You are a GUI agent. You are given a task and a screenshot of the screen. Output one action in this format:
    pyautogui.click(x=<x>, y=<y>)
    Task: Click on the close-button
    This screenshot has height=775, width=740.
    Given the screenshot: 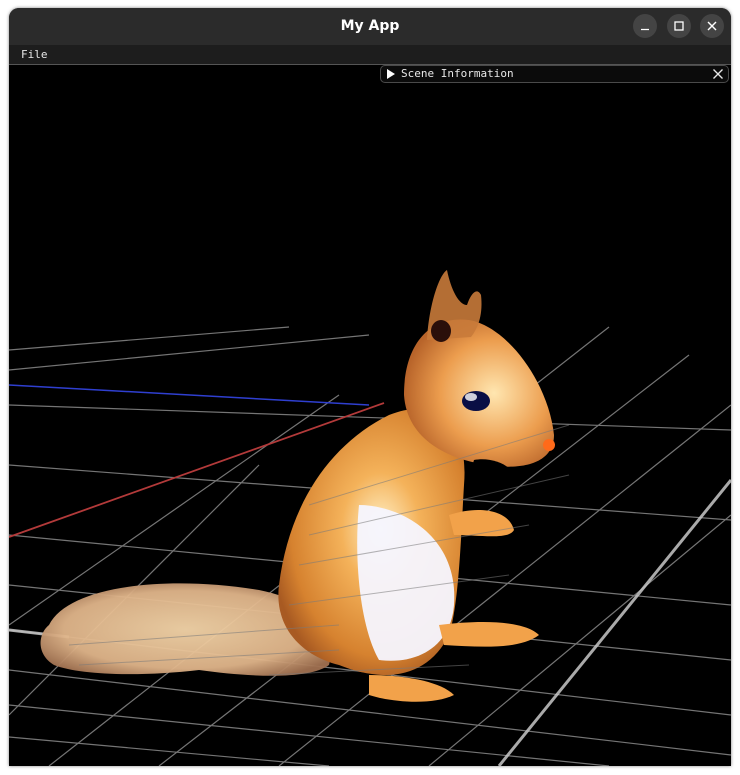 What is the action you would take?
    pyautogui.click(x=712, y=26)
    